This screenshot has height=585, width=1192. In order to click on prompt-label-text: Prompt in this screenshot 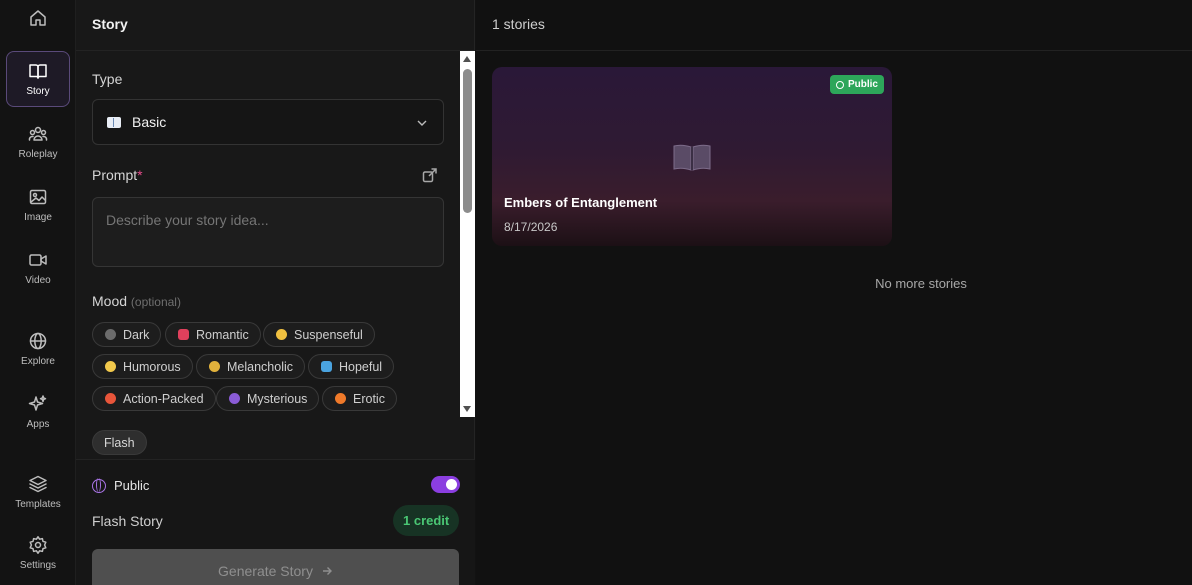, I will do `click(115, 175)`.